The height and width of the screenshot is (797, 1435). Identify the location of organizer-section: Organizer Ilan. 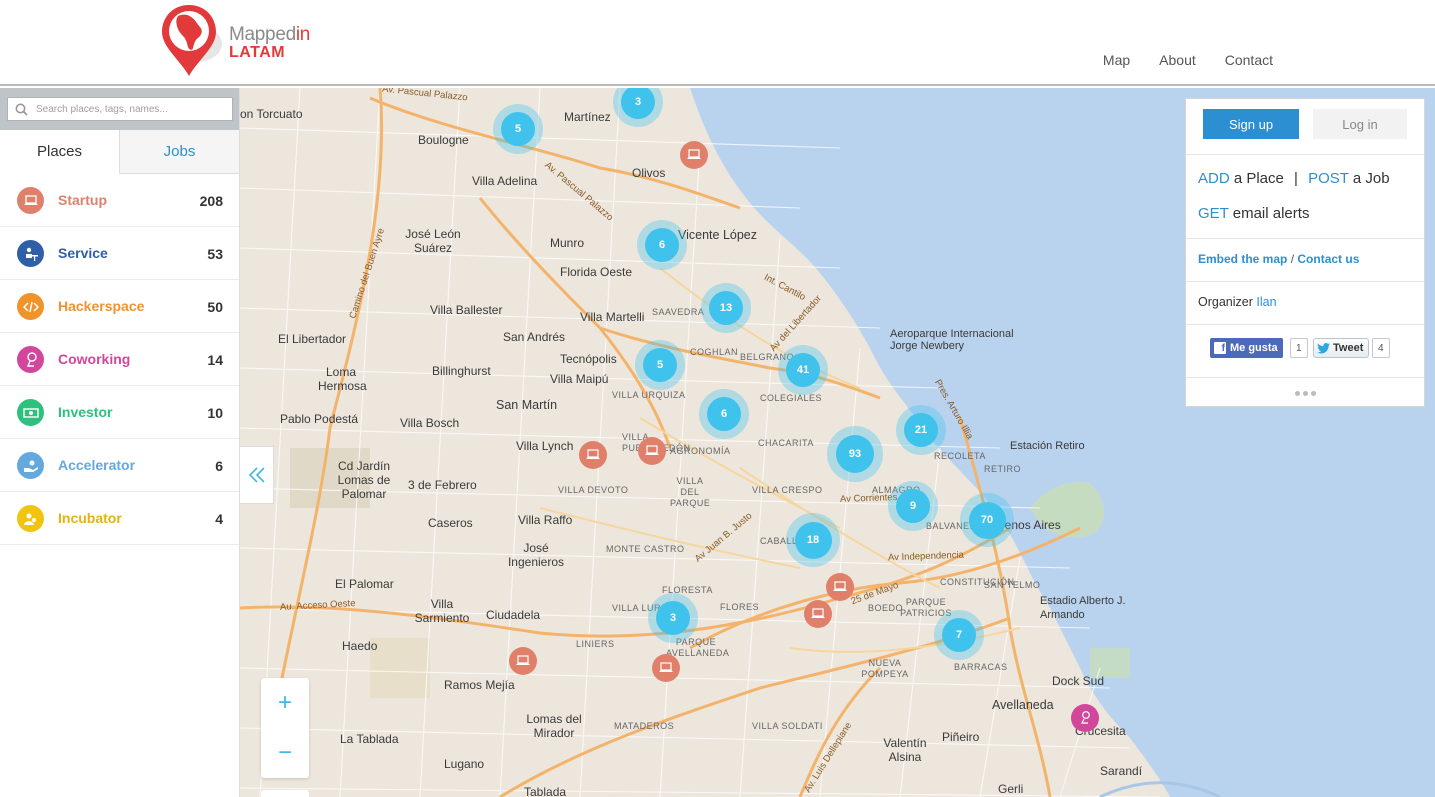
(1305, 303).